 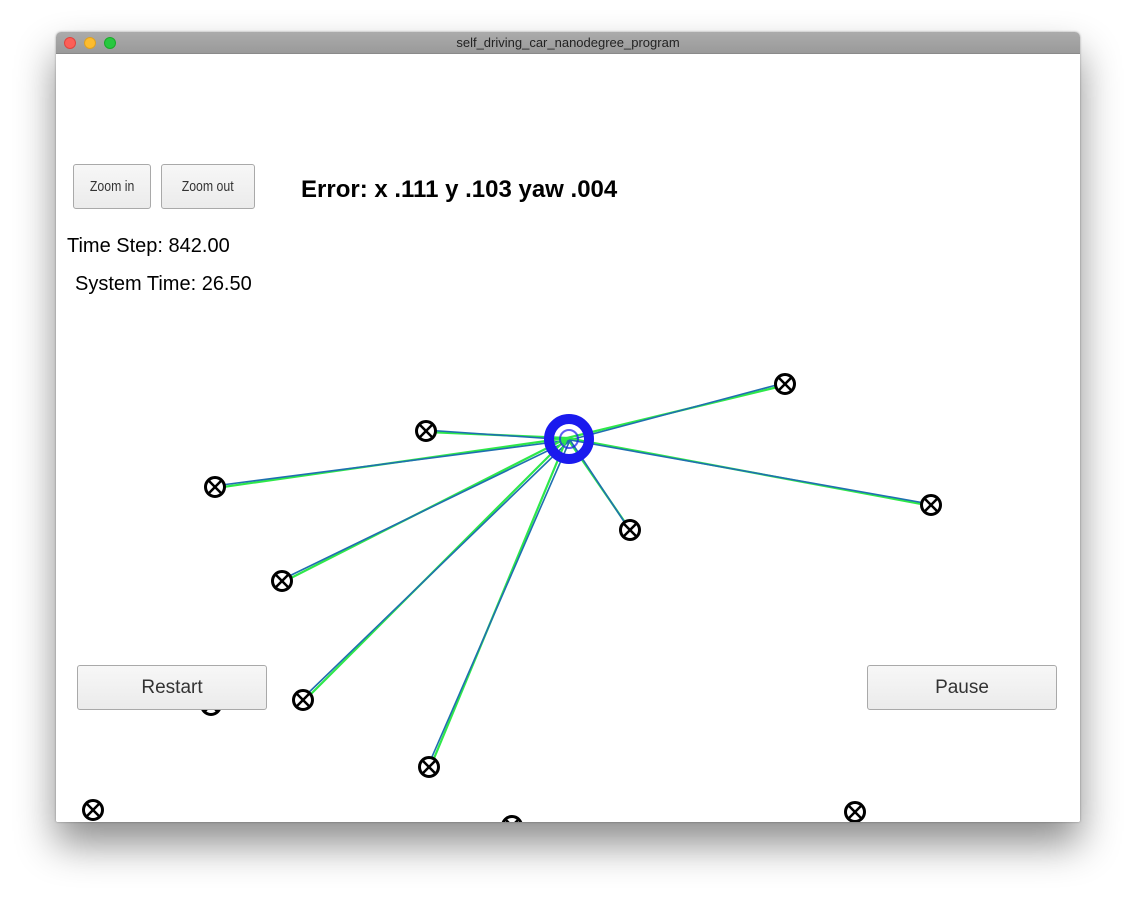 I want to click on zoom-out-button: Zoom out, so click(x=208, y=186).